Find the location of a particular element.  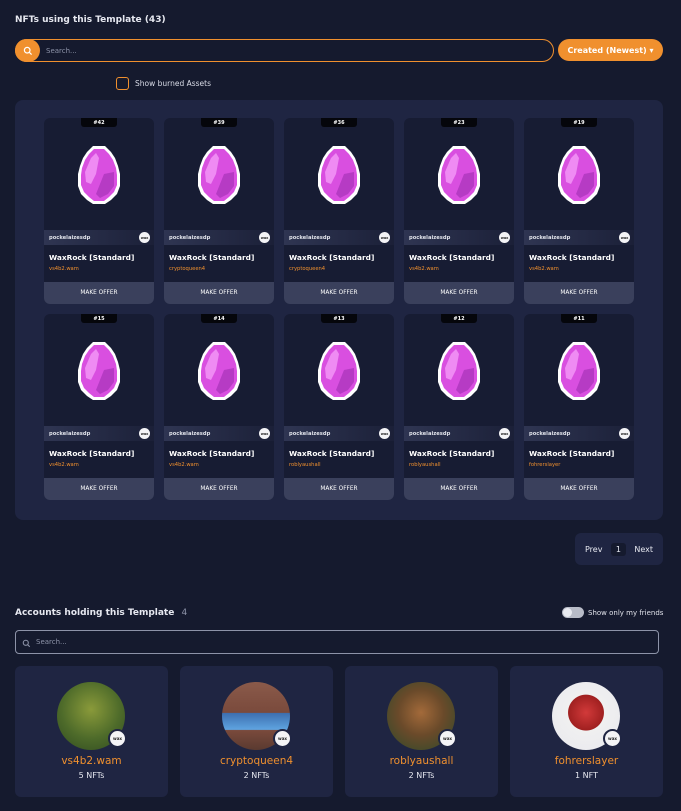

friends-toggle: Show only my friends is located at coordinates (612, 612).